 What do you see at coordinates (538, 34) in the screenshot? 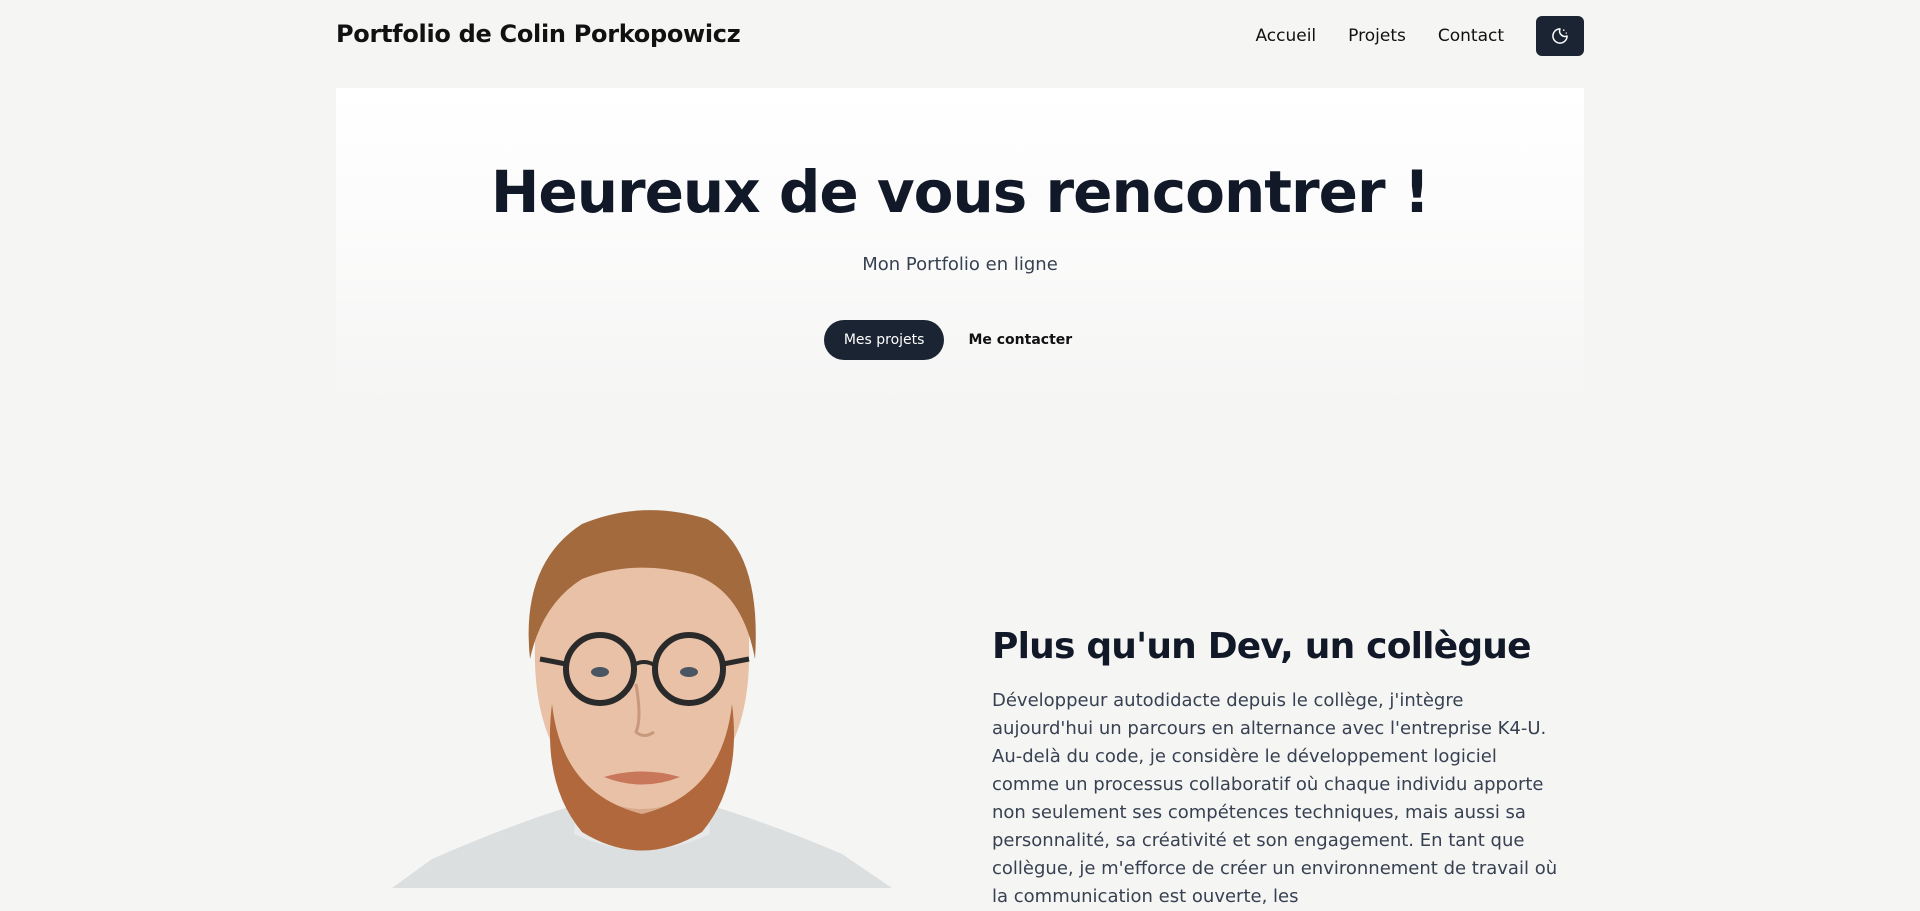
I see `site-brand: Portfolio de Colin Porkopowicz` at bounding box center [538, 34].